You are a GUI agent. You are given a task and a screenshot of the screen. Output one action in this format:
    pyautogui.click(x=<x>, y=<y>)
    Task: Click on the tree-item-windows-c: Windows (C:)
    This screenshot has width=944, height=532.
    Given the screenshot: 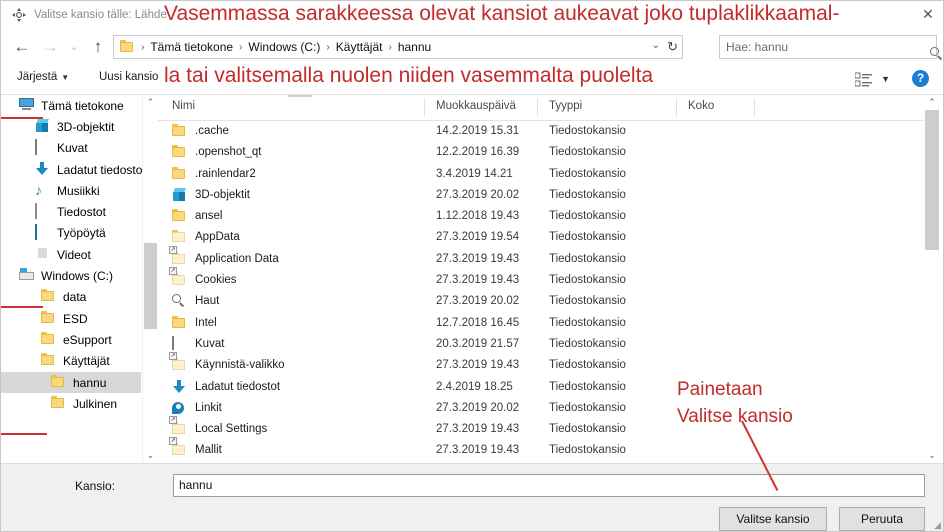 What is the action you would take?
    pyautogui.click(x=71, y=275)
    